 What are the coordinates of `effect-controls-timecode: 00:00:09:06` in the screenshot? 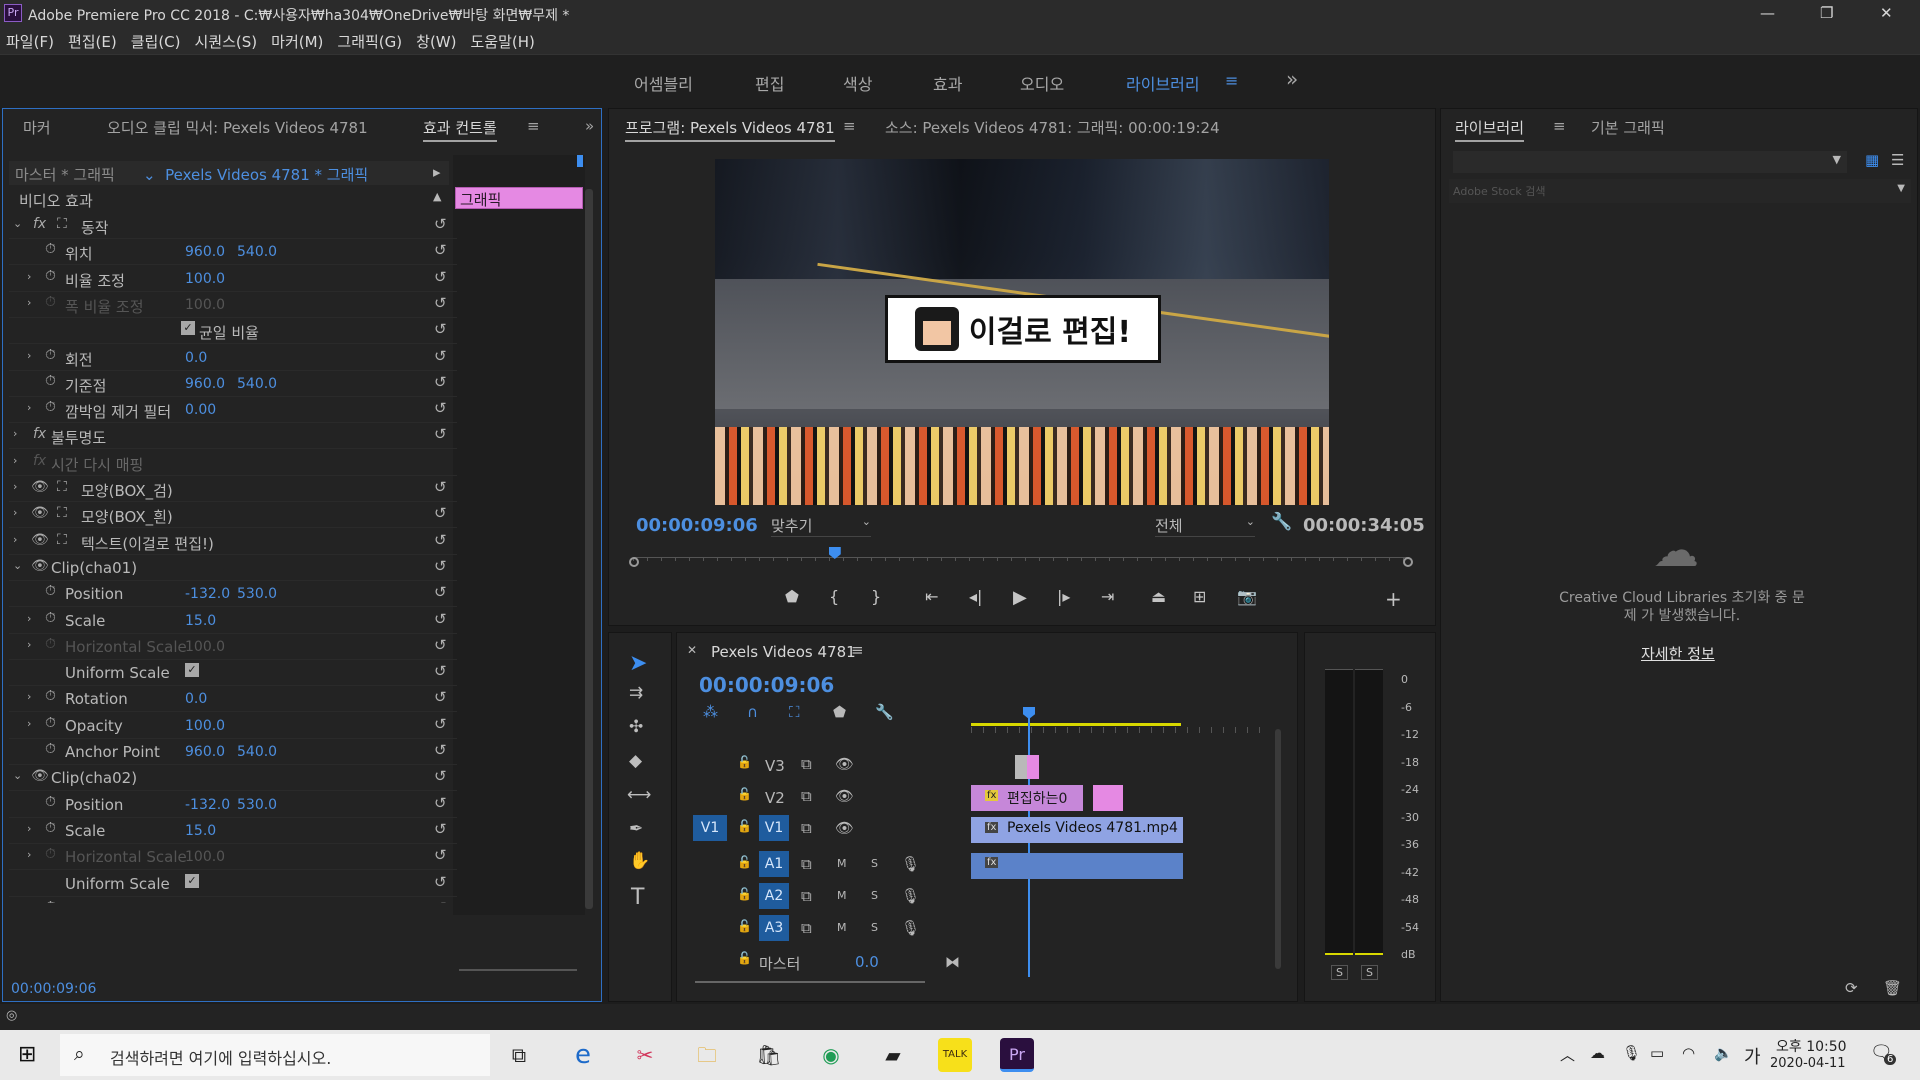 It's located at (53, 989).